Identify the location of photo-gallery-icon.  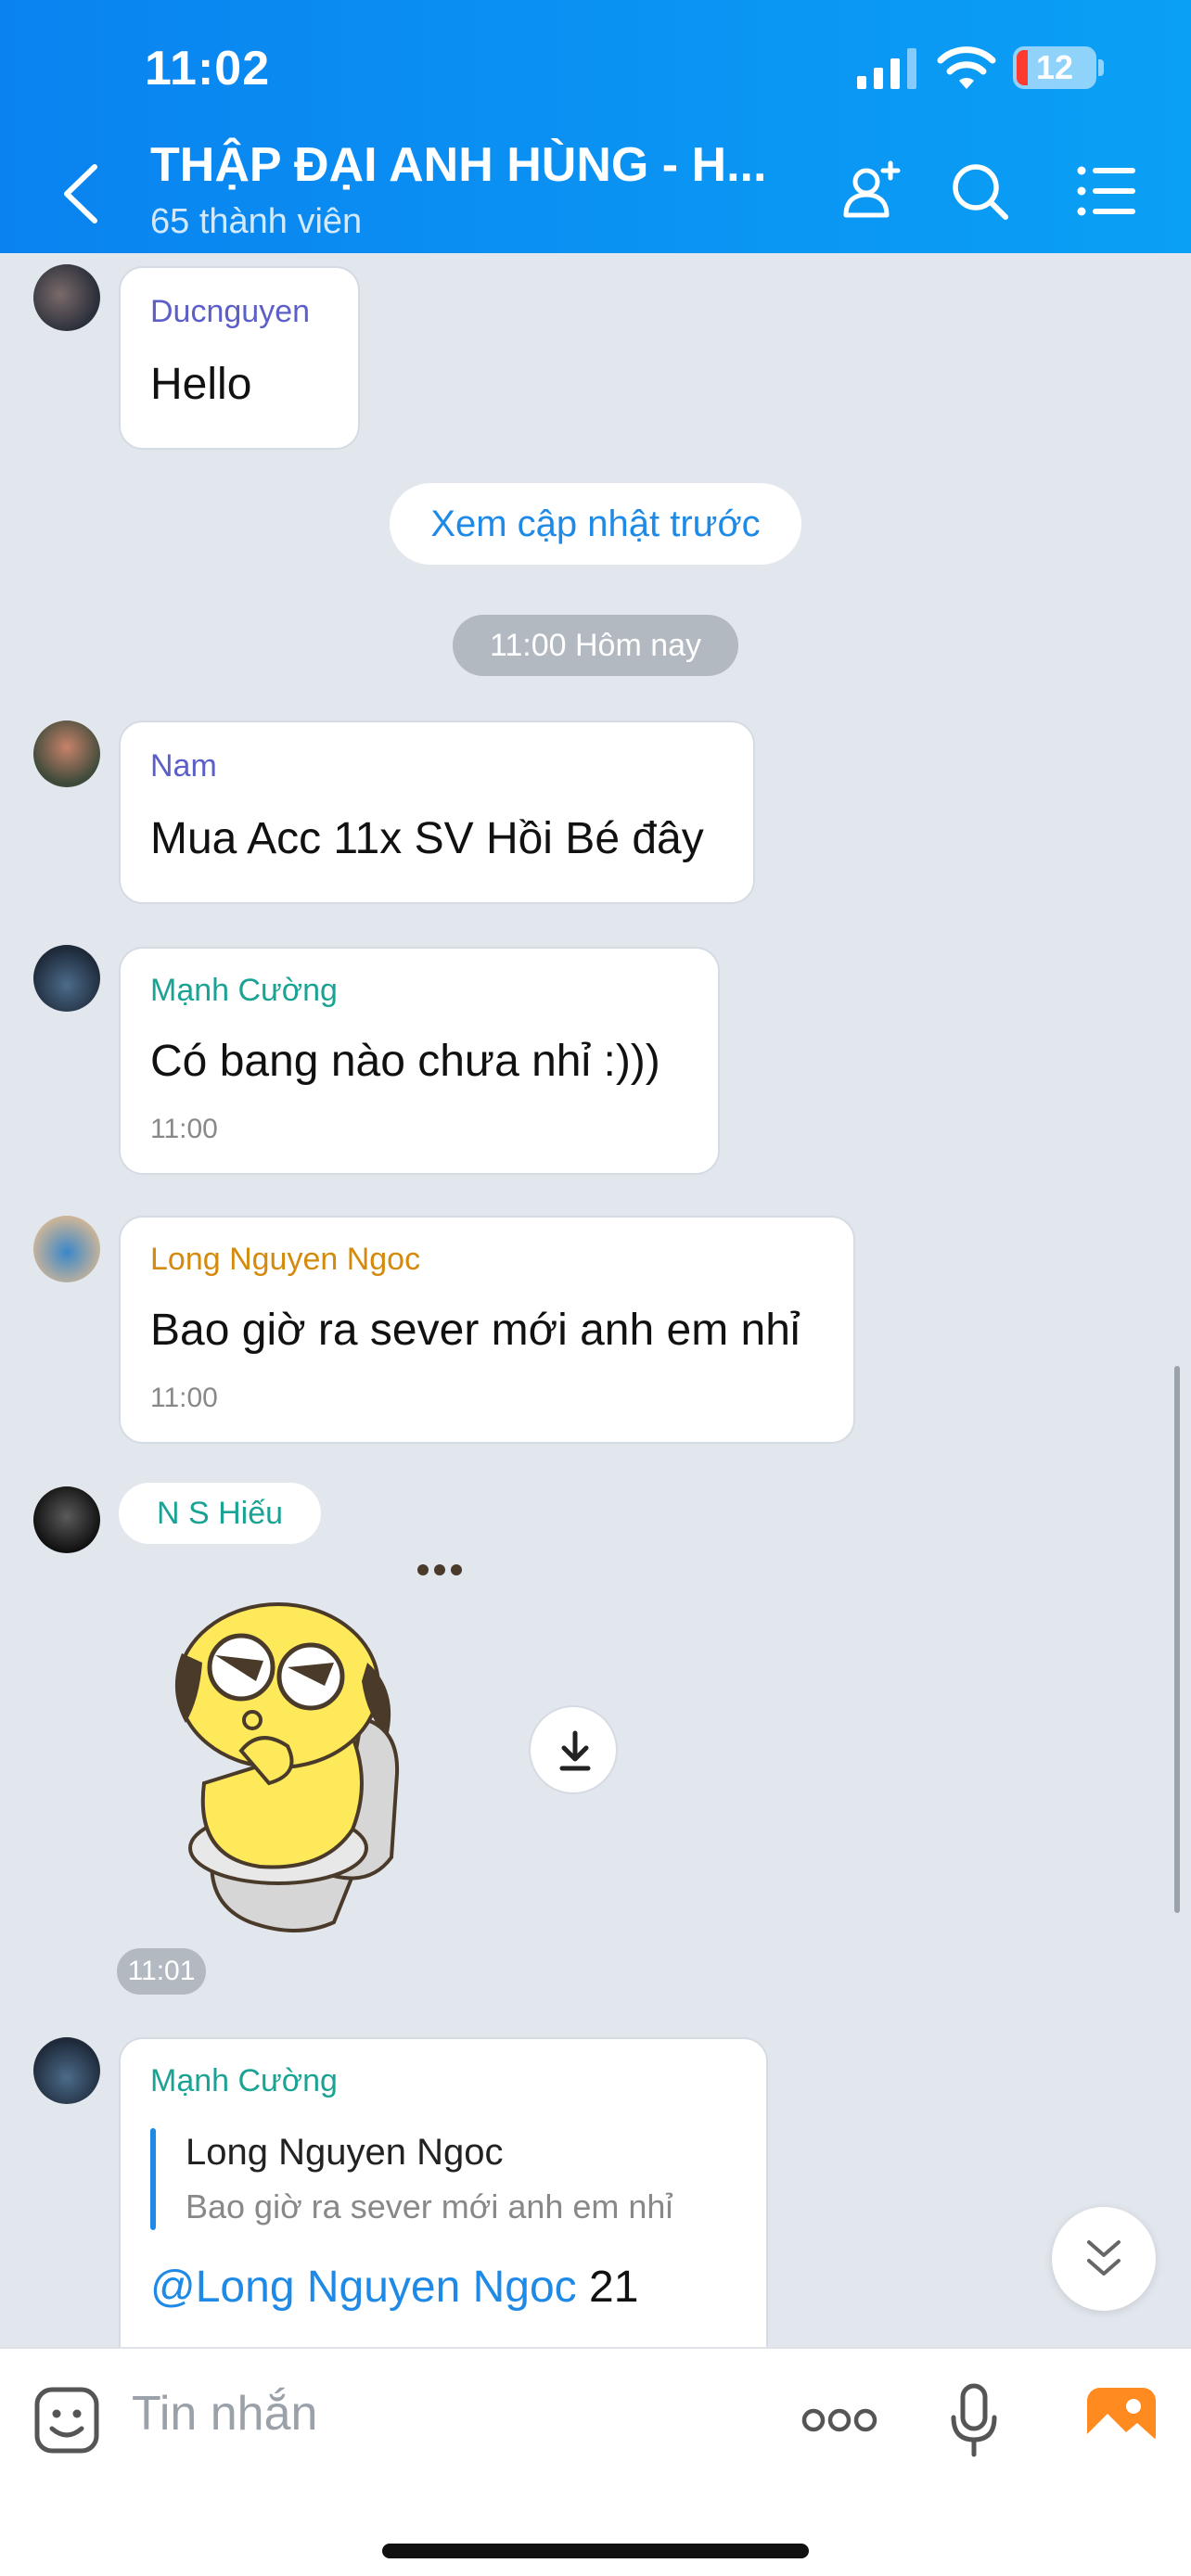
(1121, 2419).